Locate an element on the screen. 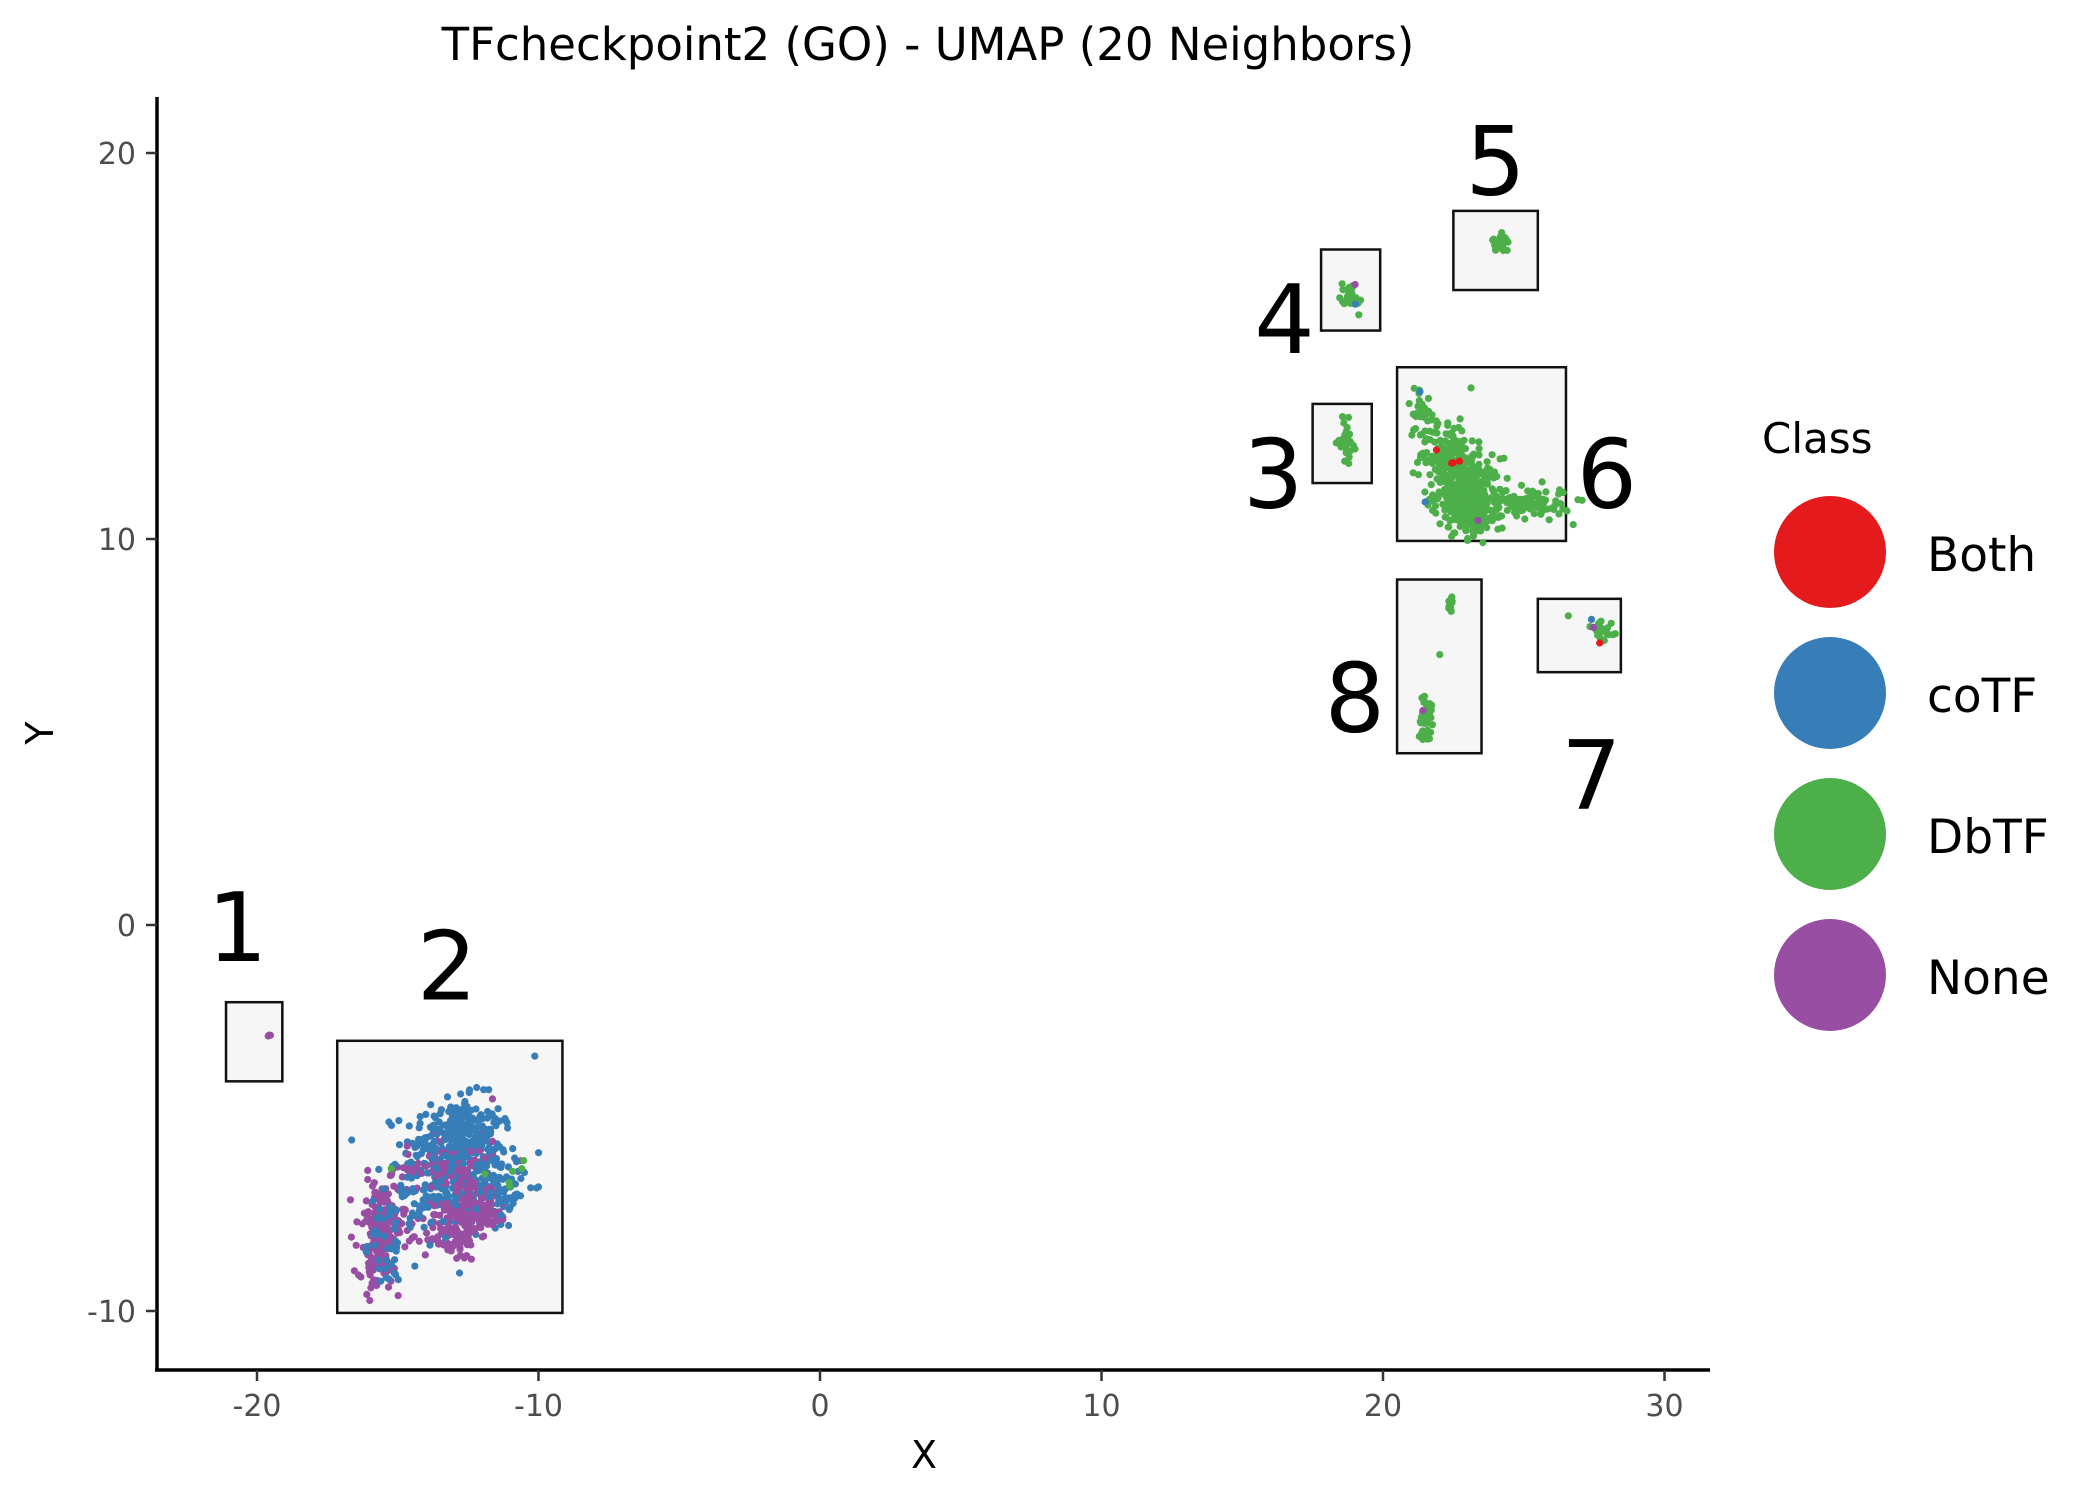  legend-label: None is located at coordinates (1988, 978).